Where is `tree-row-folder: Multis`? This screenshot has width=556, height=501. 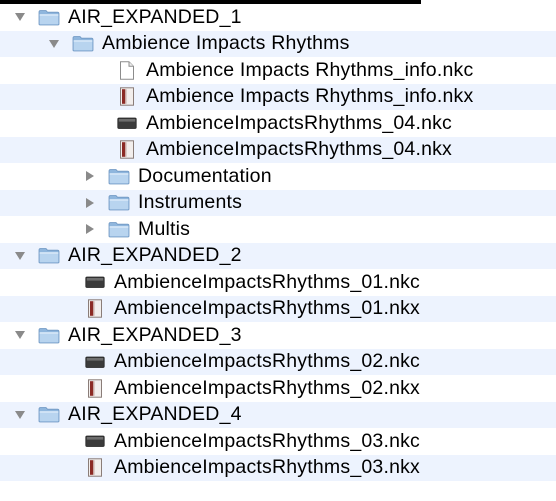
tree-row-folder: Multis is located at coordinates (278, 229).